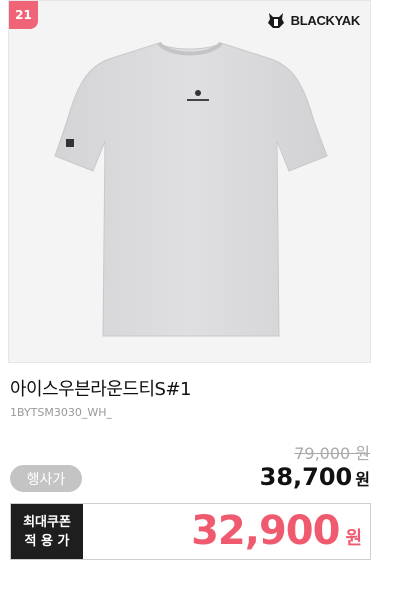 The width and height of the screenshot is (400, 600). I want to click on product-name: 아이스우븐라운드티S#1, so click(101, 388).